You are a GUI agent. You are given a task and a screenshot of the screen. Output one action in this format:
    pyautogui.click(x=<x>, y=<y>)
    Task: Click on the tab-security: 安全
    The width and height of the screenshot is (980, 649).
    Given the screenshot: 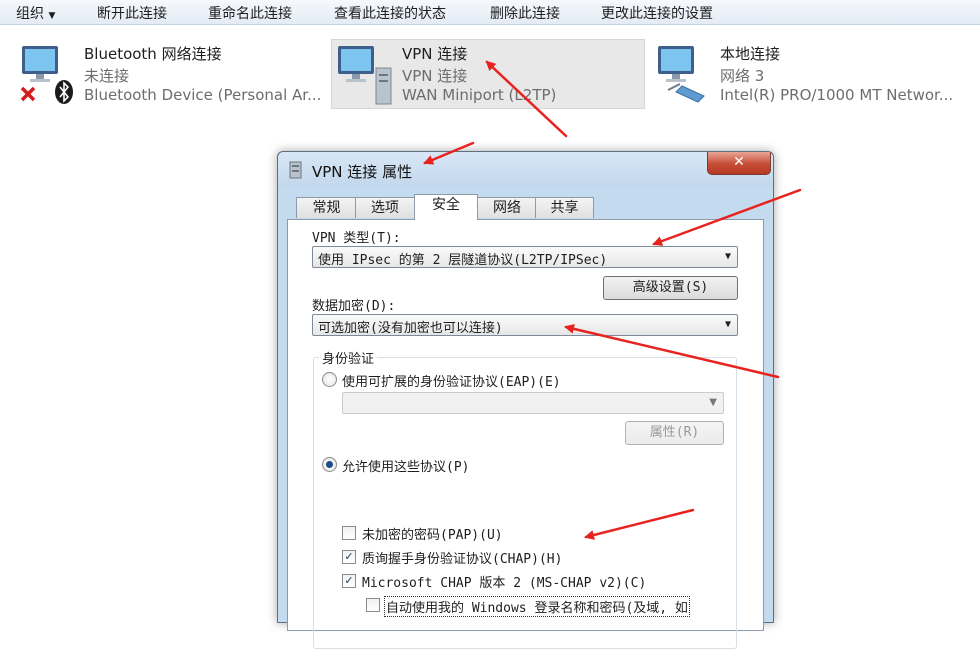 What is the action you would take?
    pyautogui.click(x=446, y=207)
    